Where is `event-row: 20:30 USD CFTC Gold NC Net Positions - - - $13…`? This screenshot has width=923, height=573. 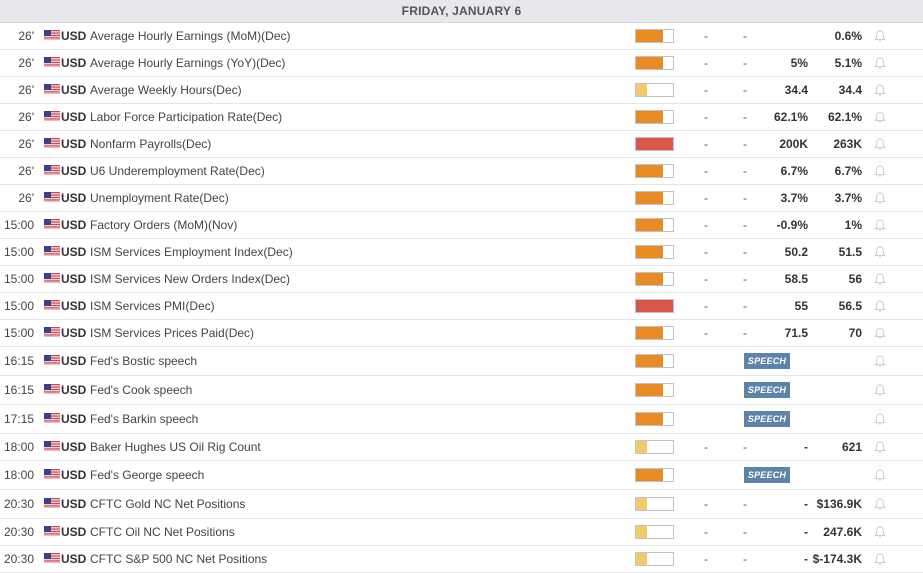
event-row: 20:30 USD CFTC Gold NC Net Positions - - - $13… is located at coordinates (461, 504).